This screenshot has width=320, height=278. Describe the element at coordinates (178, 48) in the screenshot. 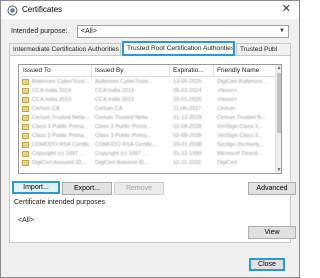

I see `tab-trusted-root-ca: Trusted Root Certification Authorities` at that location.